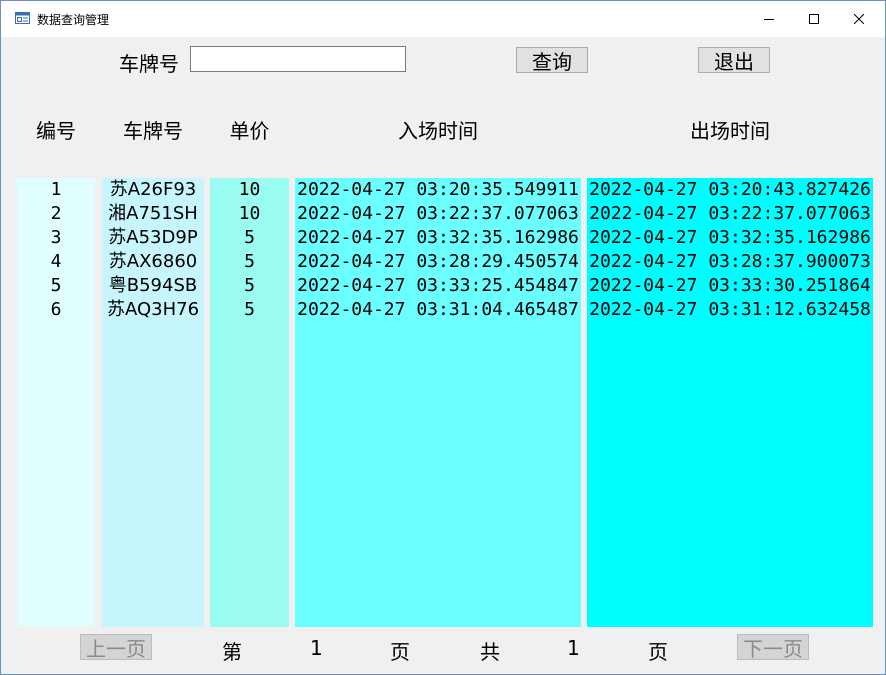  I want to click on total-suffix: 页, so click(658, 652).